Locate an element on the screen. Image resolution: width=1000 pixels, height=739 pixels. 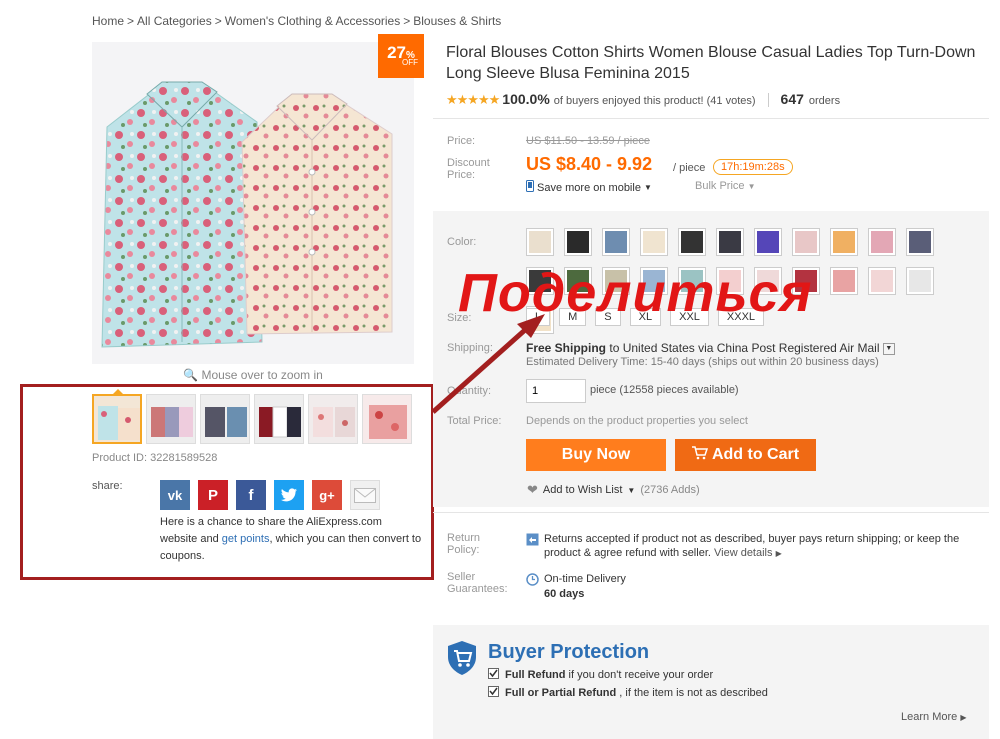
orders-count: 647 is located at coordinates (792, 99).